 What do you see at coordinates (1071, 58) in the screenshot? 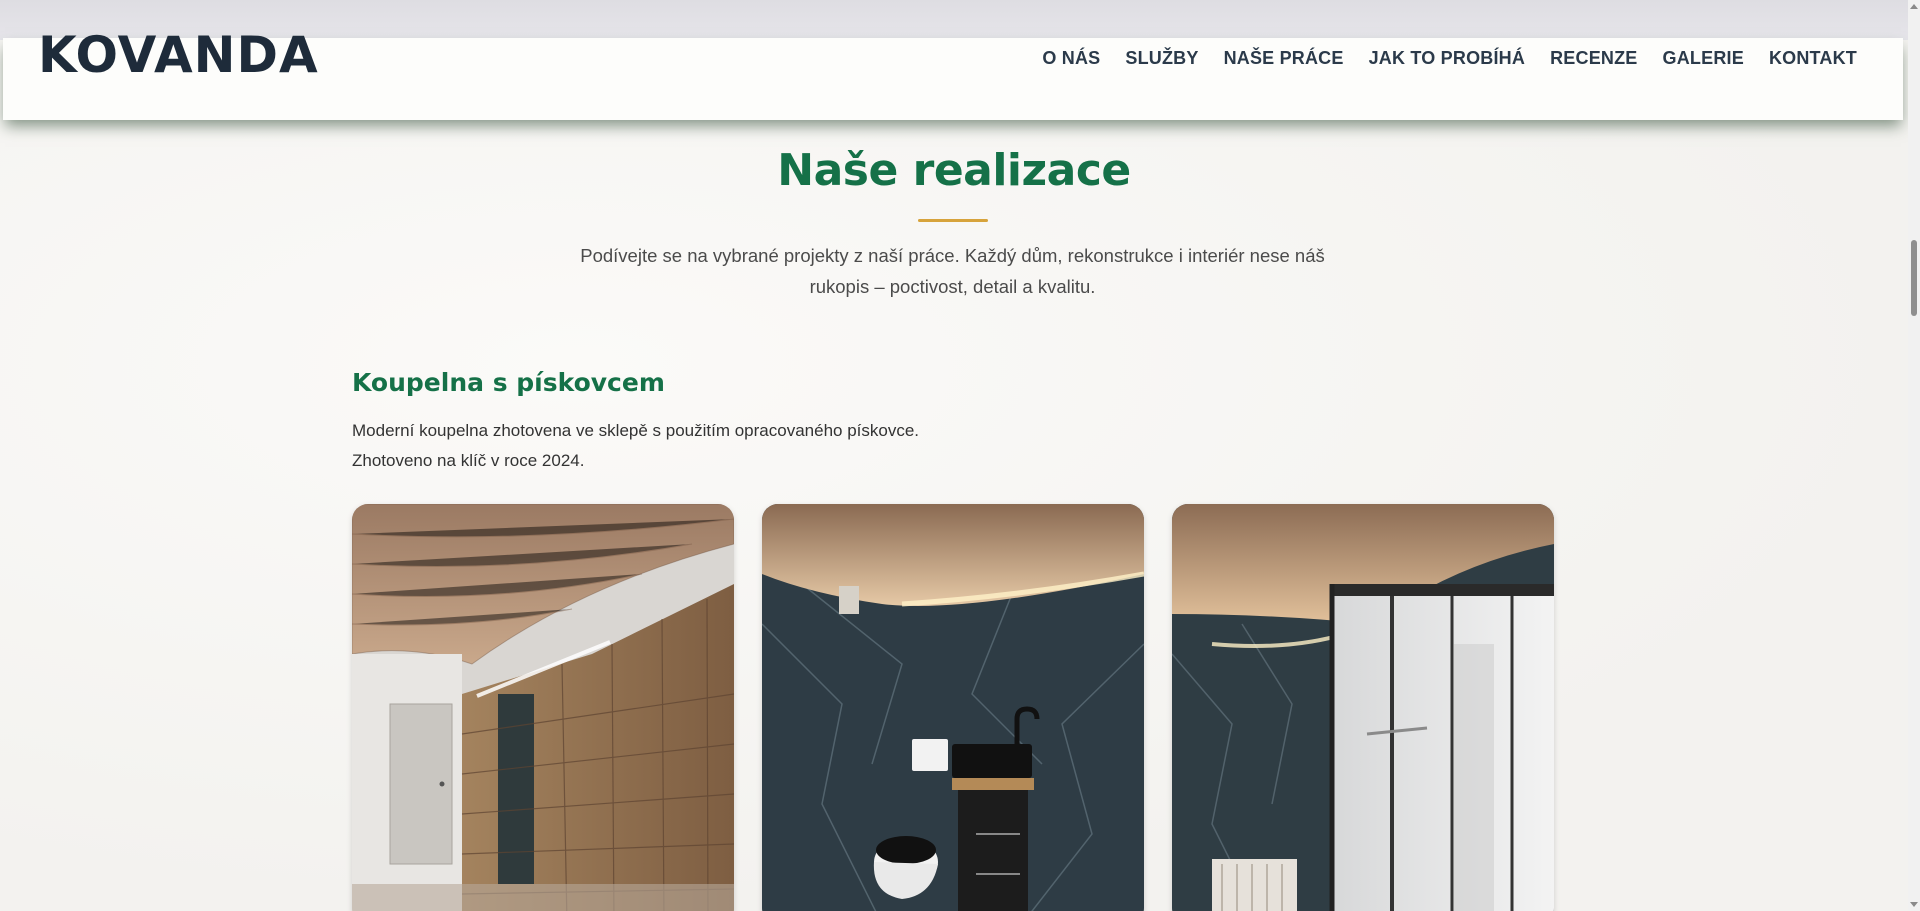
I see `nav-item-o-nas: O NÁS` at bounding box center [1071, 58].